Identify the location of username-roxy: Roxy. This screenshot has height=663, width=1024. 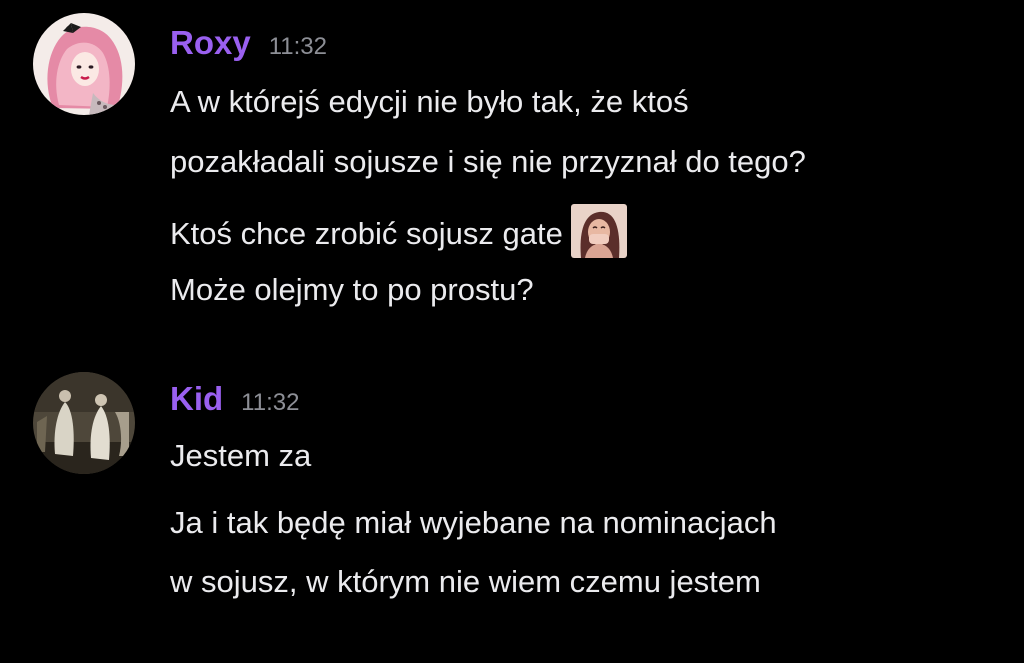
(210, 43).